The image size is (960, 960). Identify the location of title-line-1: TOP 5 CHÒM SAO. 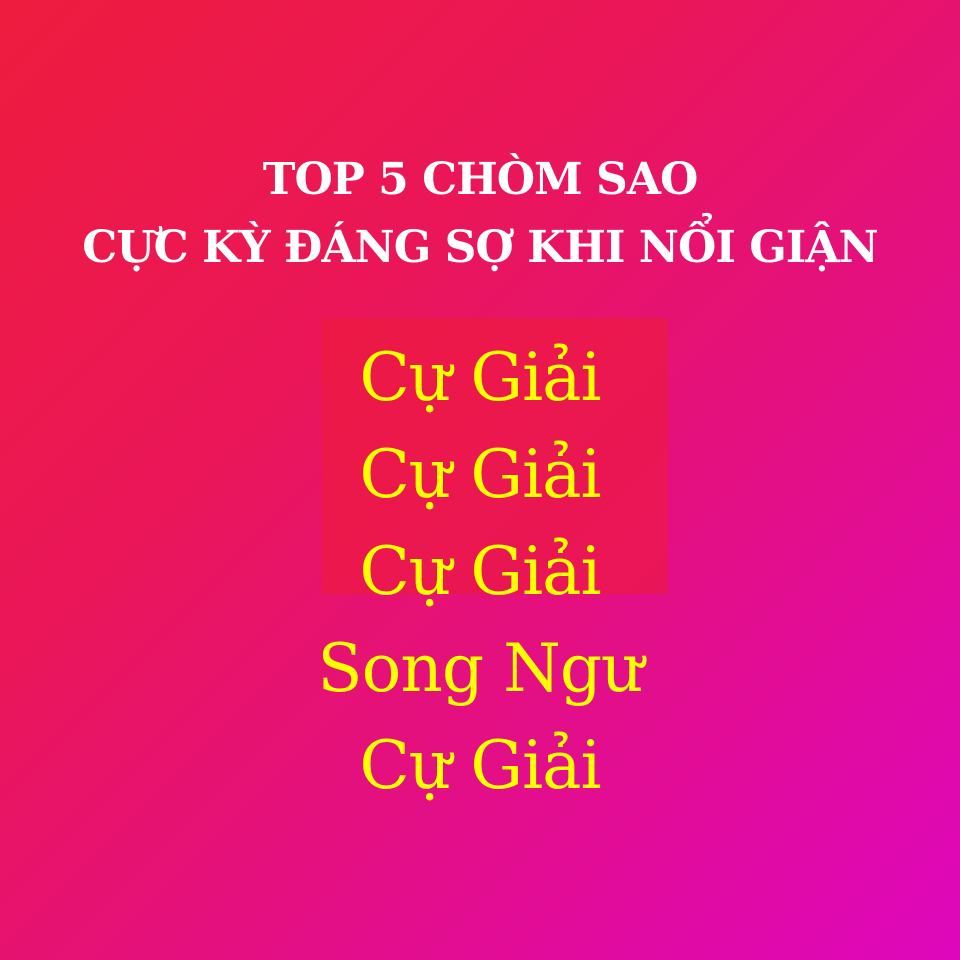
(480, 179).